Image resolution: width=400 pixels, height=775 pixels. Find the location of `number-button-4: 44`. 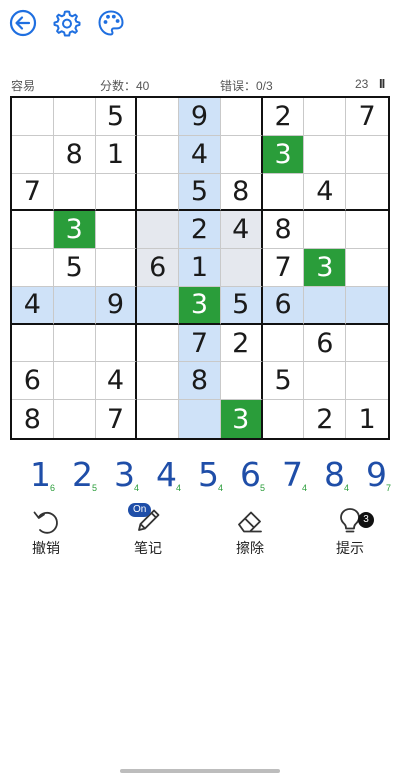

number-button-4: 44 is located at coordinates (176, 475).